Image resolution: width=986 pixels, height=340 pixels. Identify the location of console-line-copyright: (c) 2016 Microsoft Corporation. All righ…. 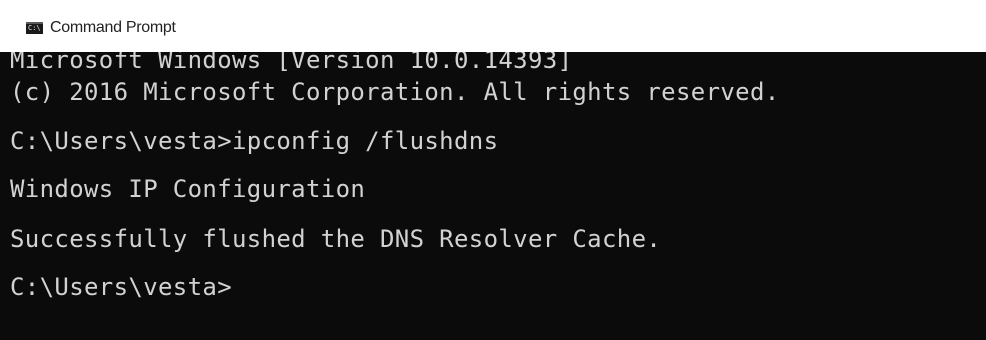
(395, 92).